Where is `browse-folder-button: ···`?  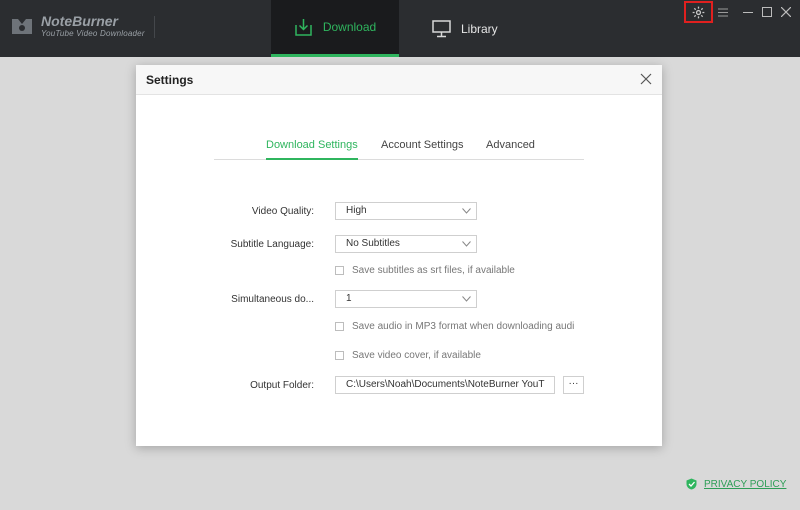 browse-folder-button: ··· is located at coordinates (573, 385).